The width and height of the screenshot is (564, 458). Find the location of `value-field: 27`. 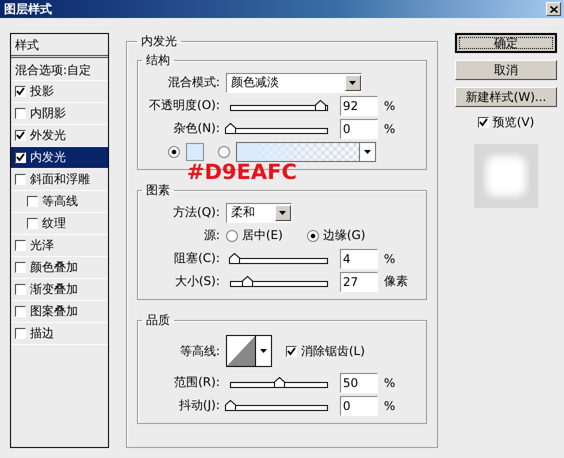

value-field: 27 is located at coordinates (359, 282).